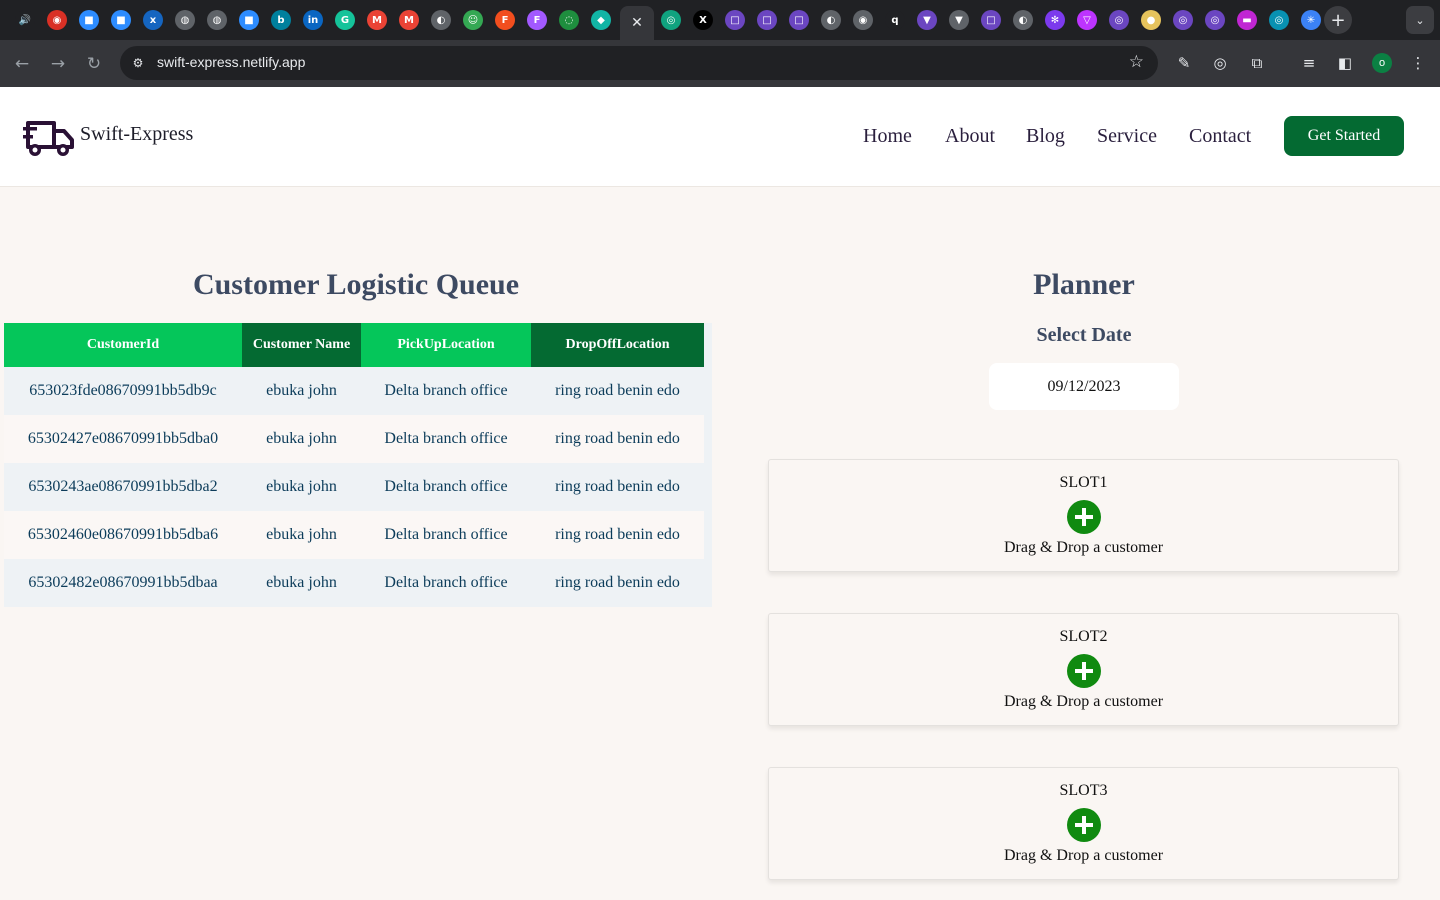 The image size is (1440, 900). I want to click on planner-slot: SLOT2 Drag & Drop a customer, so click(1083, 669).